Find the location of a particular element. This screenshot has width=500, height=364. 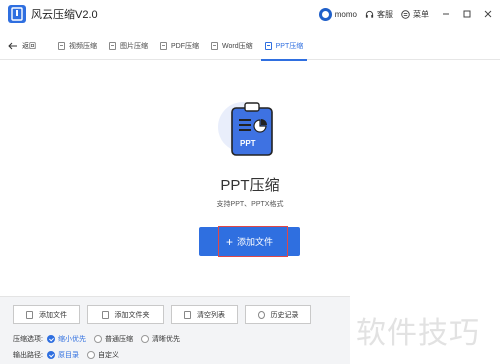

radio-label: 清晰优先 is located at coordinates (165, 339).